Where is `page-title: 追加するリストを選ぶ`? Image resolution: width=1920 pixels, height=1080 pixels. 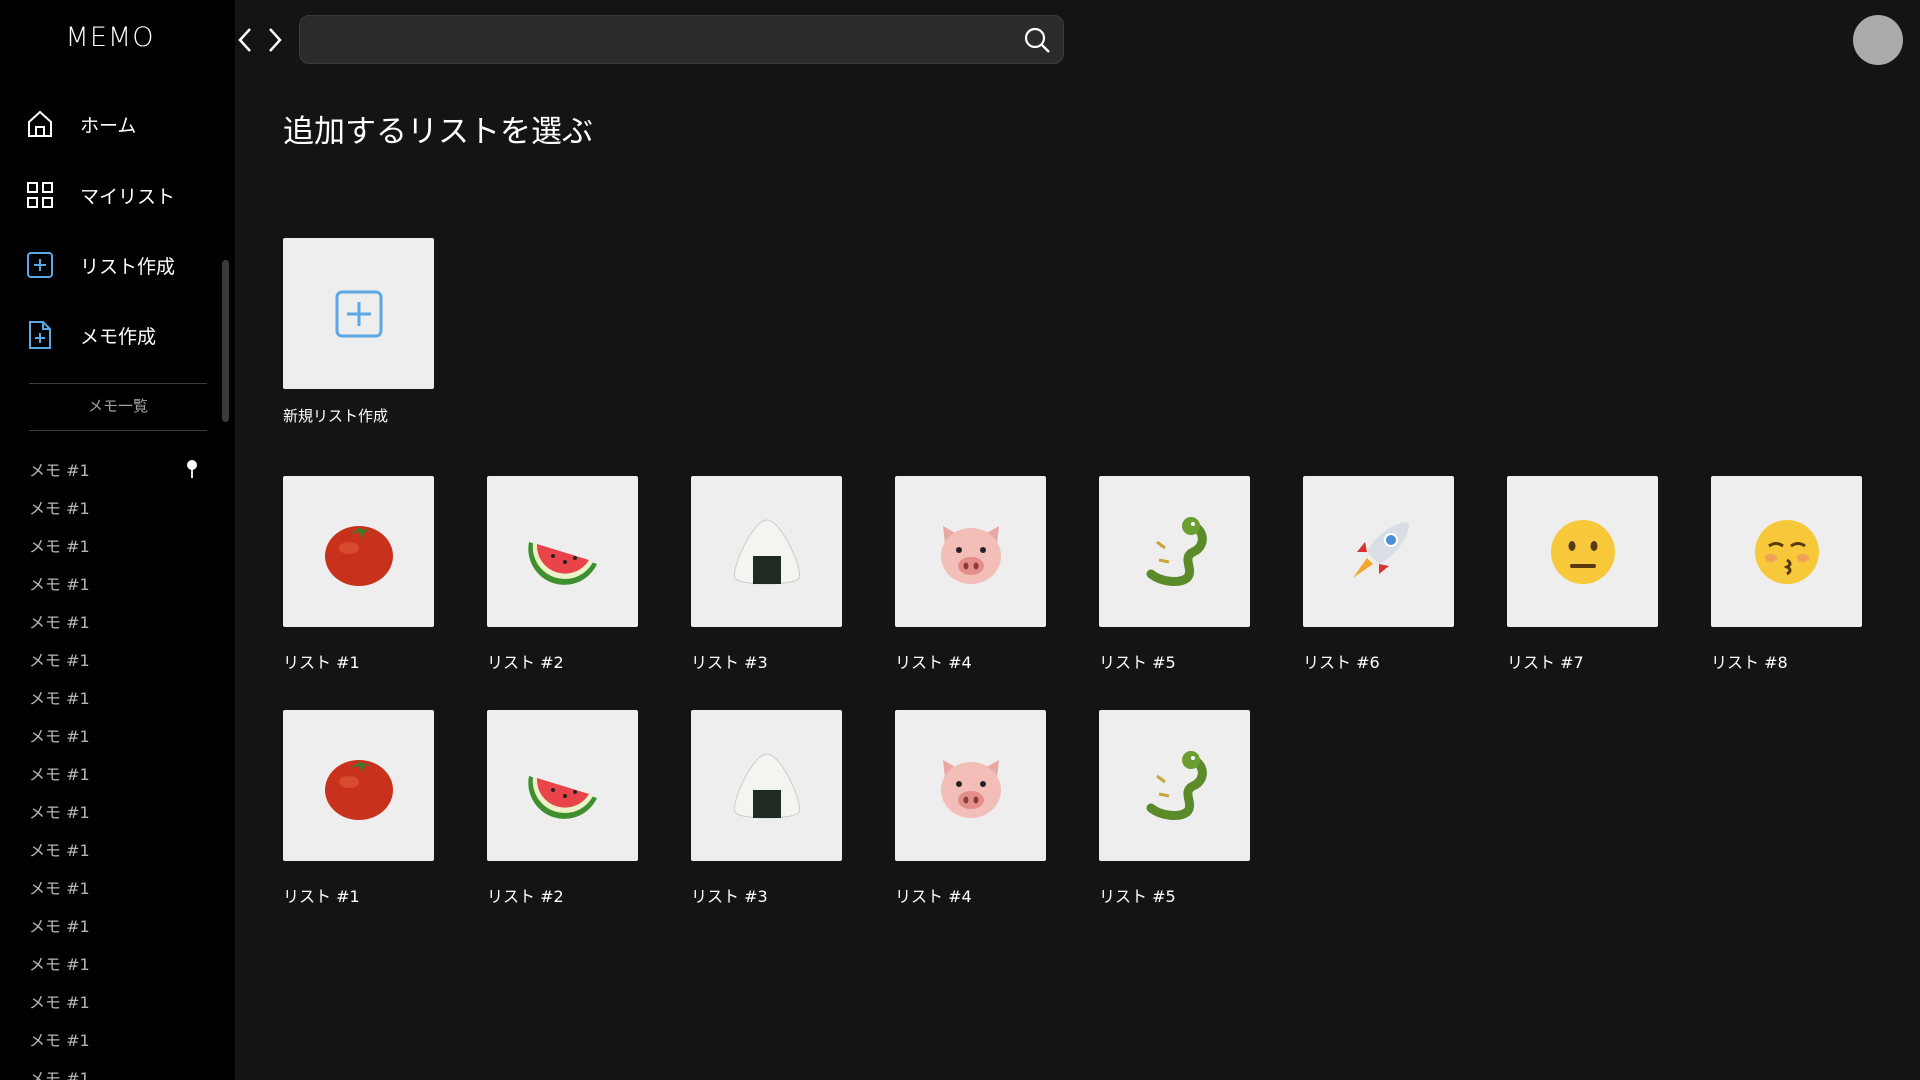 page-title: 追加するリストを選ぶ is located at coordinates (438, 132).